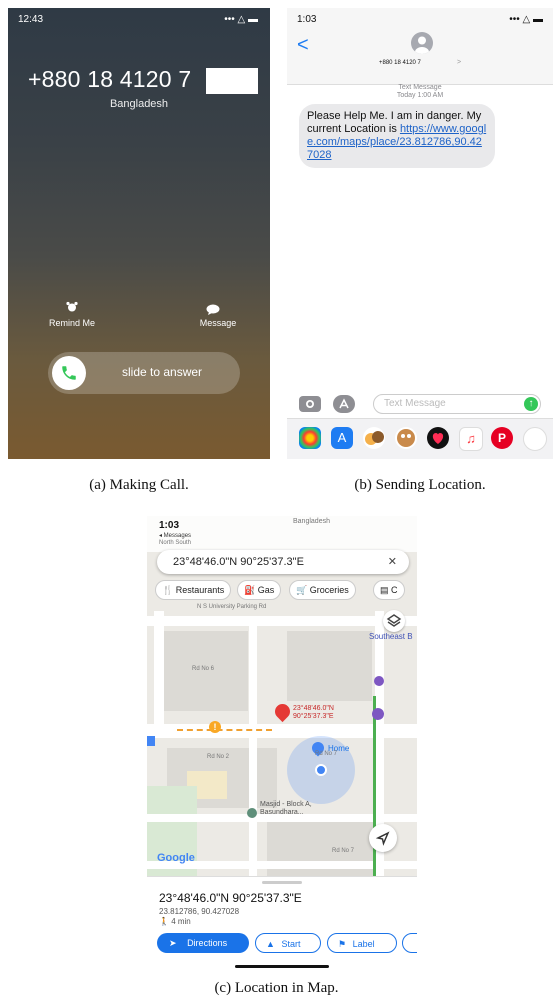  What do you see at coordinates (313, 708) in the screenshot?
I see `pin-label-lat: 23°48'46.0"N` at bounding box center [313, 708].